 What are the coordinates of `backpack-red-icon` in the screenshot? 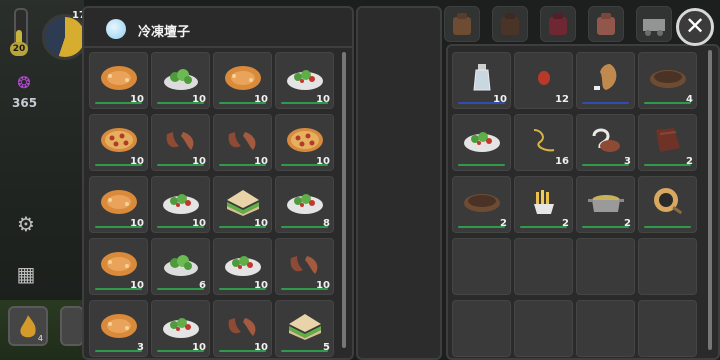 It's located at (558, 24).